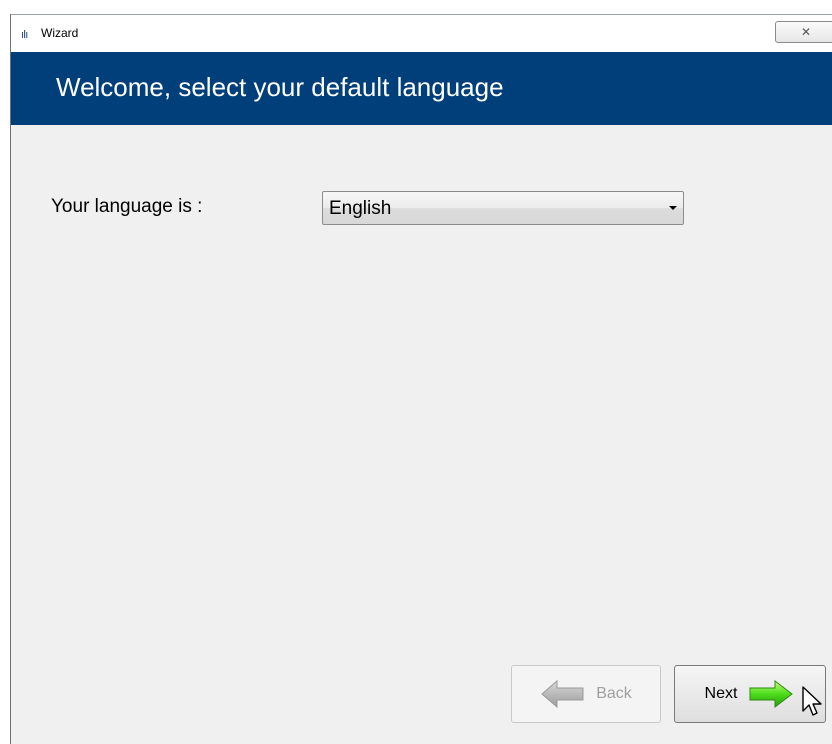  What do you see at coordinates (280, 87) in the screenshot?
I see `page-title: Welcome, select your default language` at bounding box center [280, 87].